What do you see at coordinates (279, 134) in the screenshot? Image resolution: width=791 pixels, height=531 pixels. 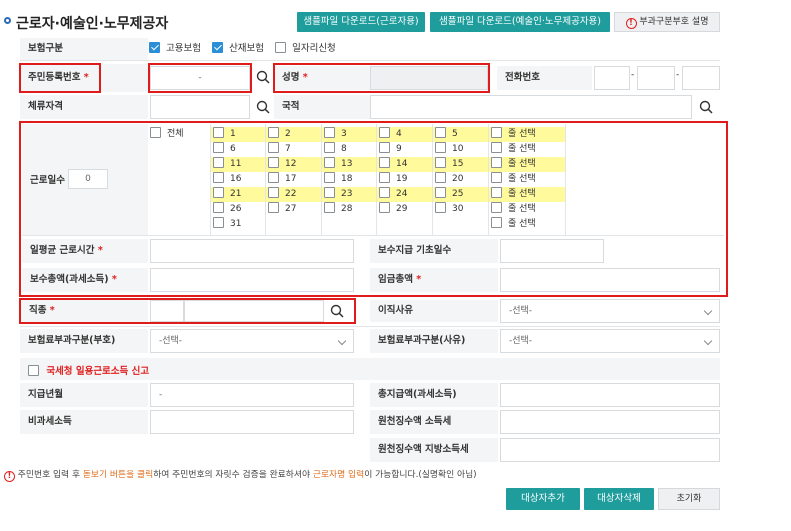 I see `day-checkbox-item: 2` at bounding box center [279, 134].